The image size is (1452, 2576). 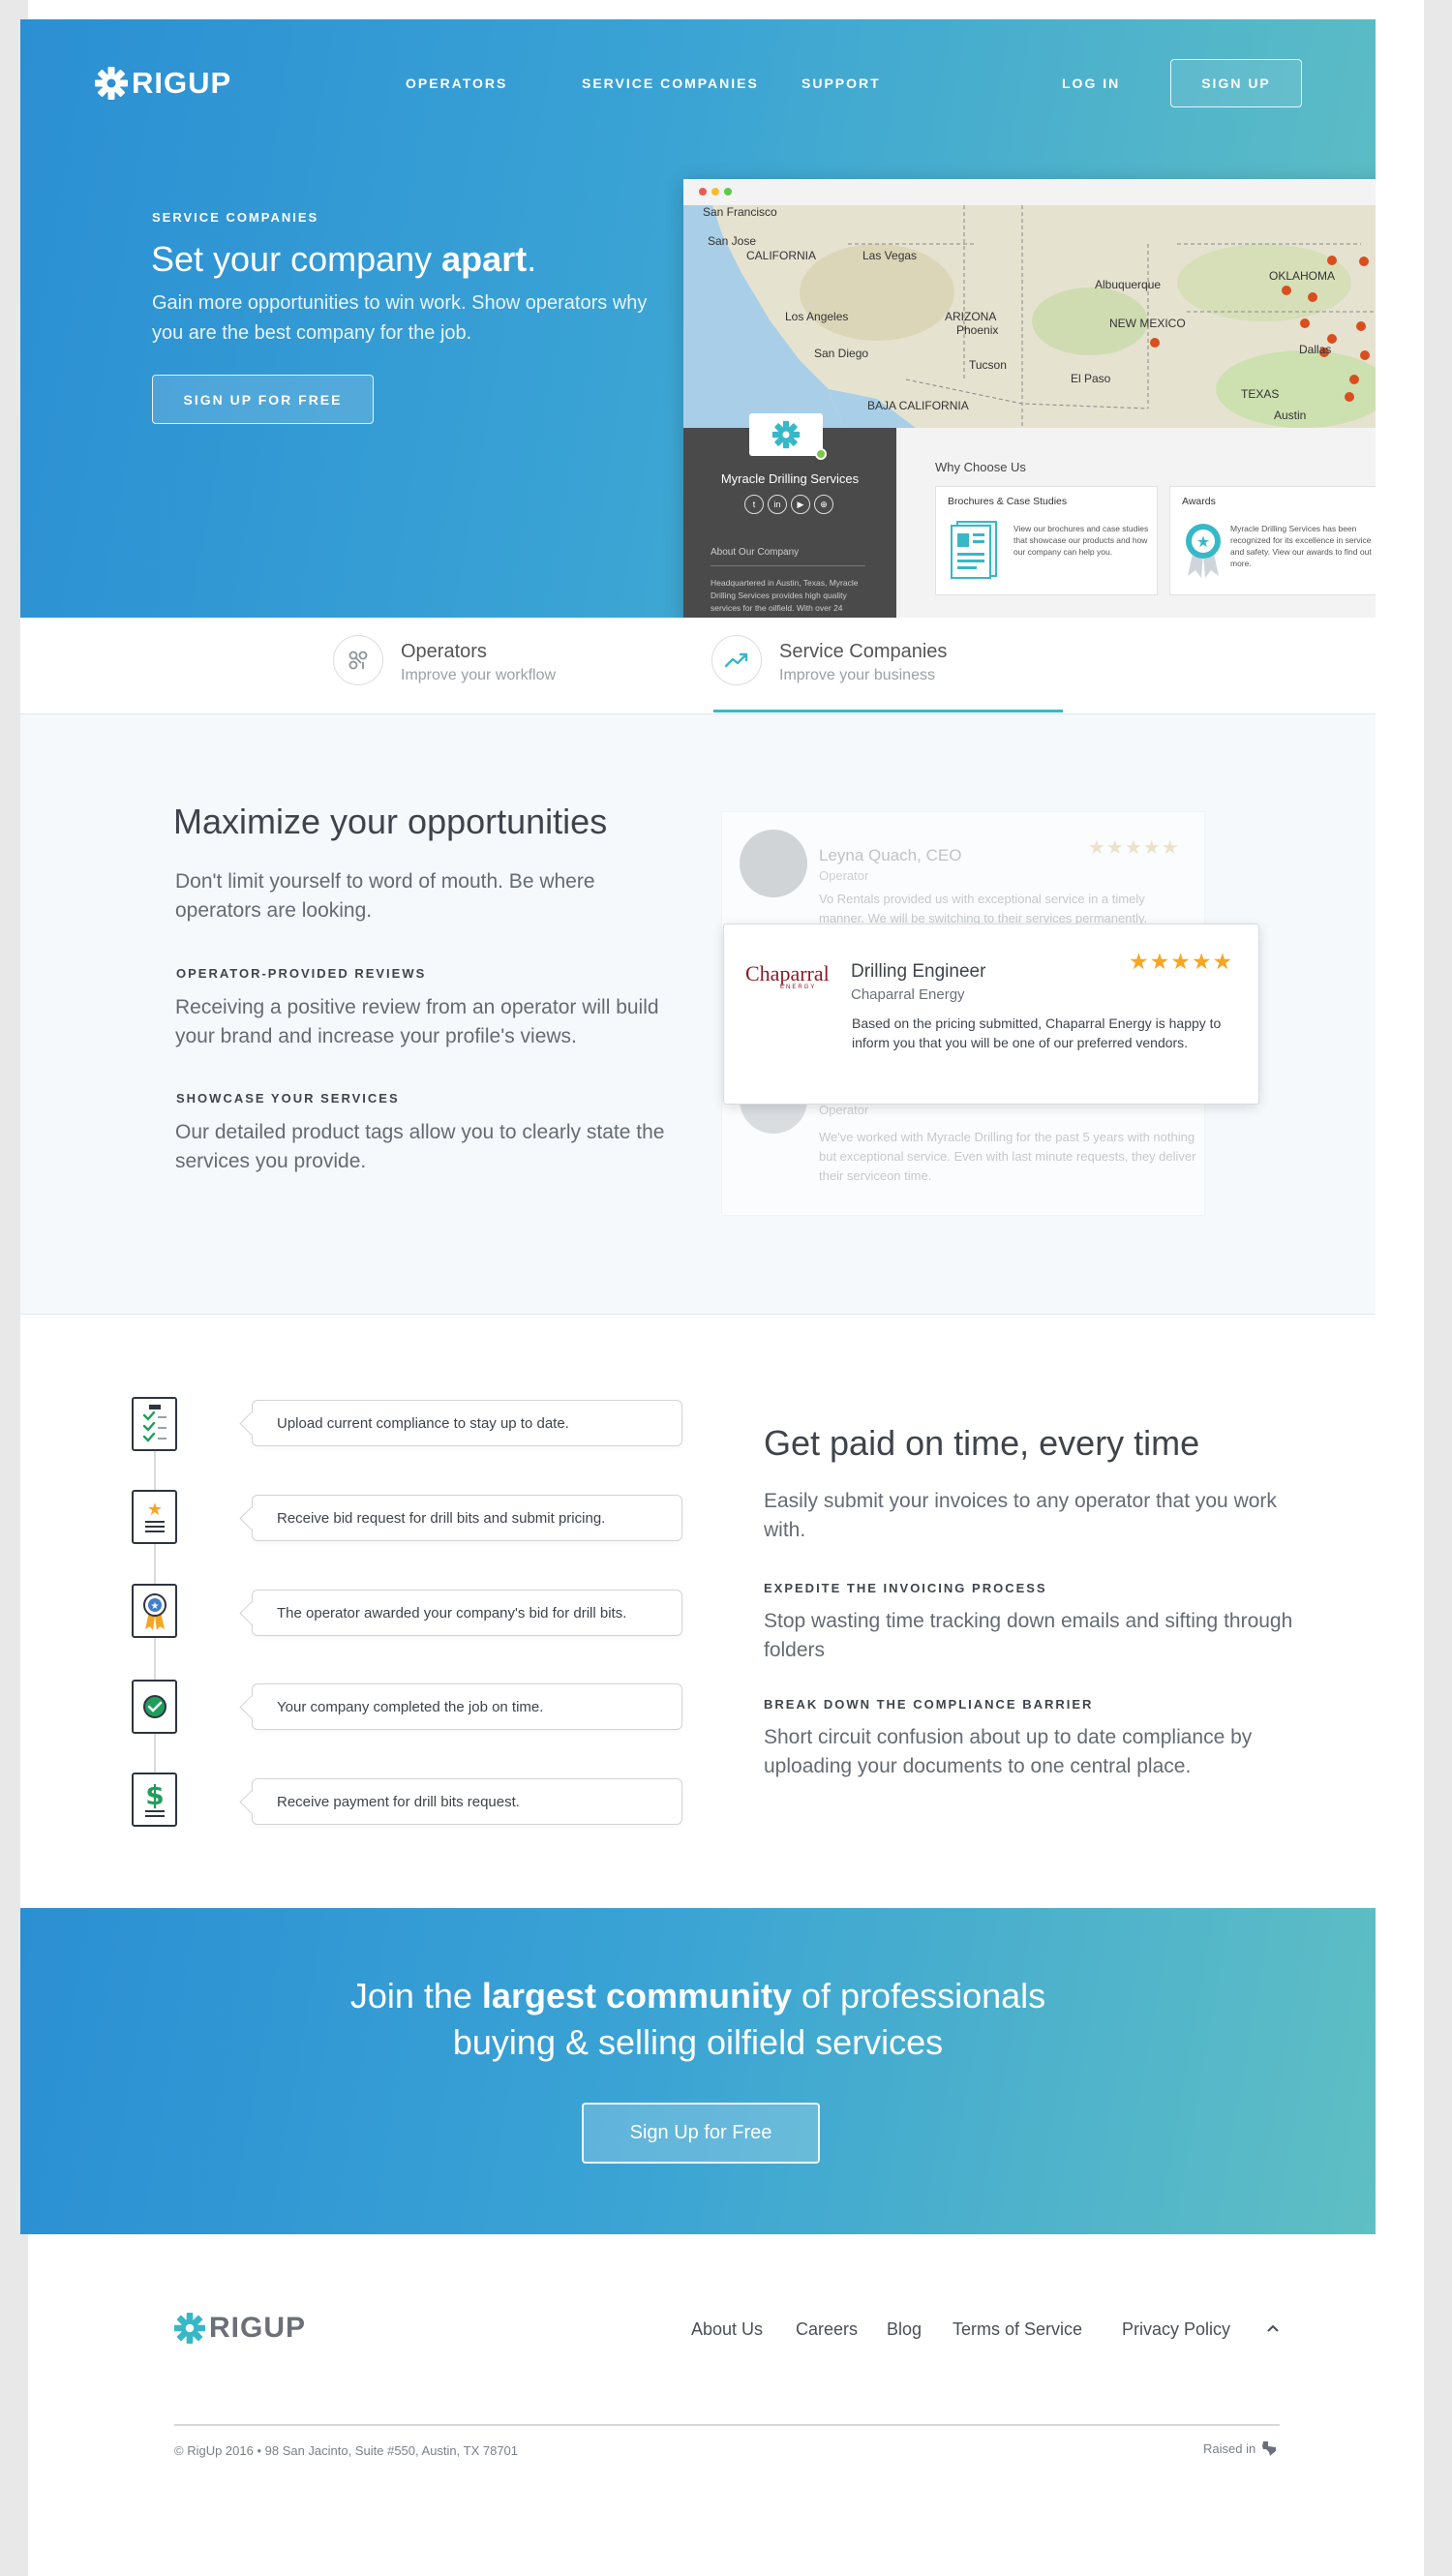 What do you see at coordinates (732, 241) in the screenshot?
I see `map-label: San Jose` at bounding box center [732, 241].